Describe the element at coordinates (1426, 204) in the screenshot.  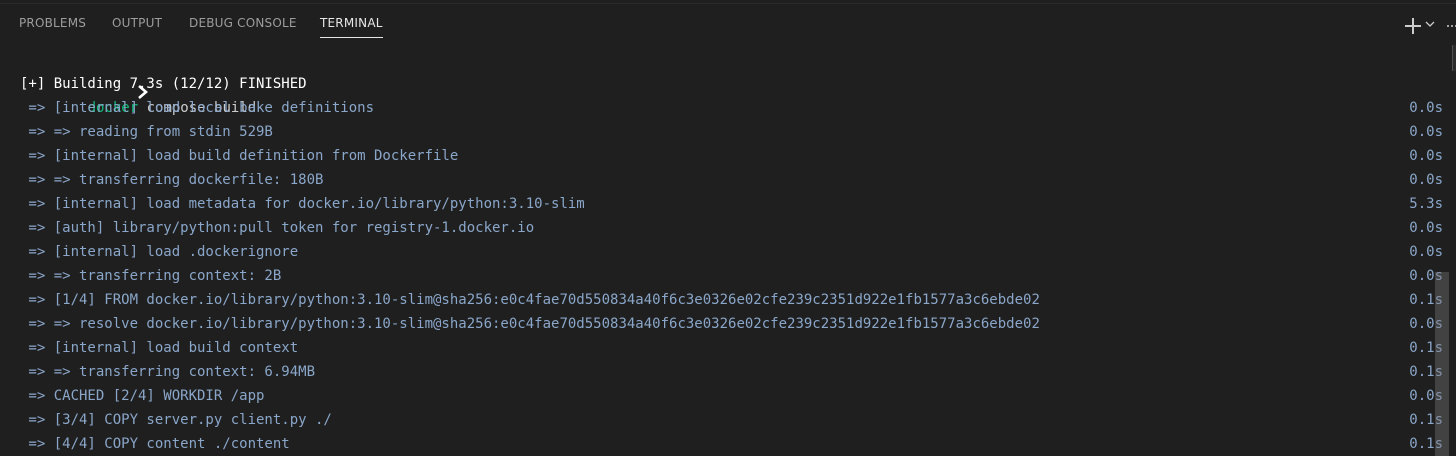
I see `step-duration: 5.3s` at that location.